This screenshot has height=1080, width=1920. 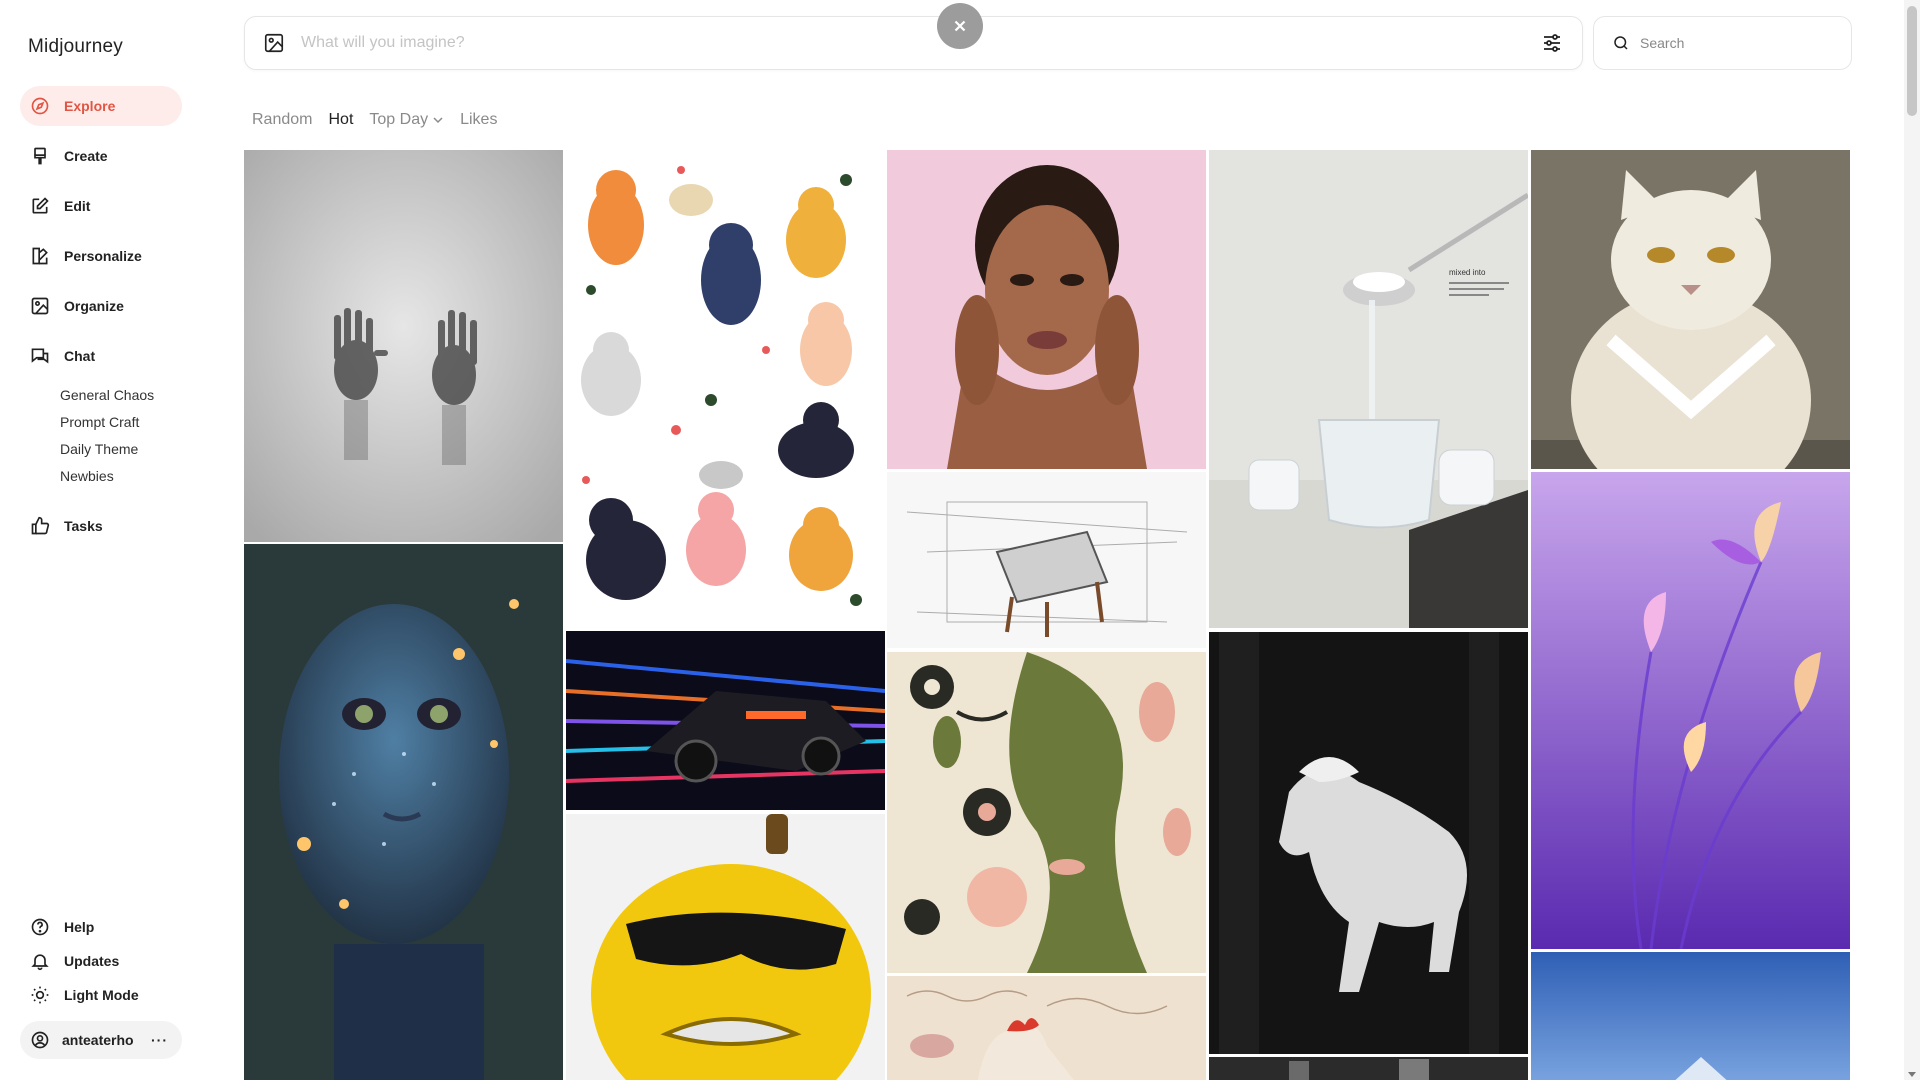 I want to click on rooster-collage-image, so click(x=1046, y=1028).